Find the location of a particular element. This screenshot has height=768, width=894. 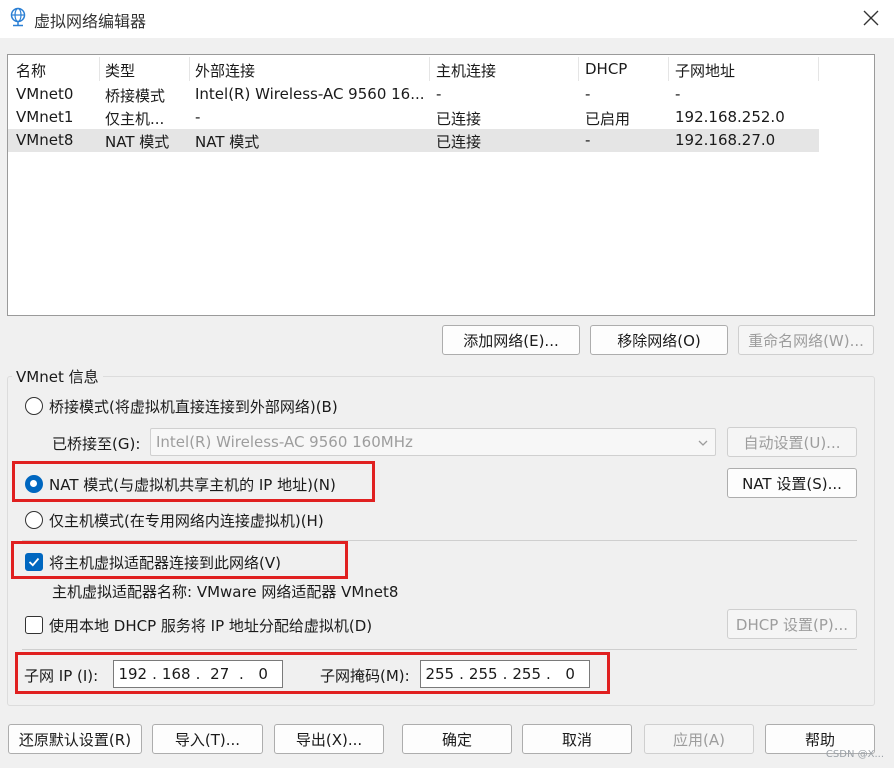

cell-type: 桥接模式 is located at coordinates (135, 96).